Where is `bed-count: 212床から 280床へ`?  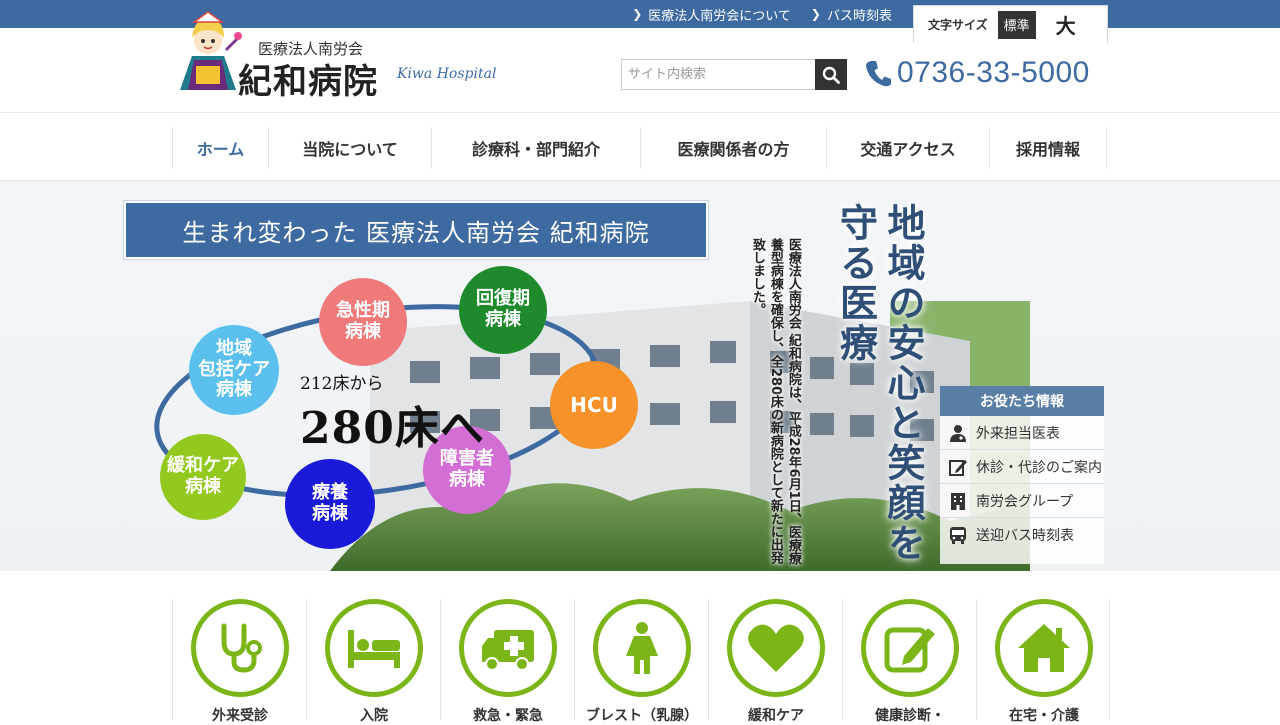 bed-count: 212床から 280床へ is located at coordinates (392, 412).